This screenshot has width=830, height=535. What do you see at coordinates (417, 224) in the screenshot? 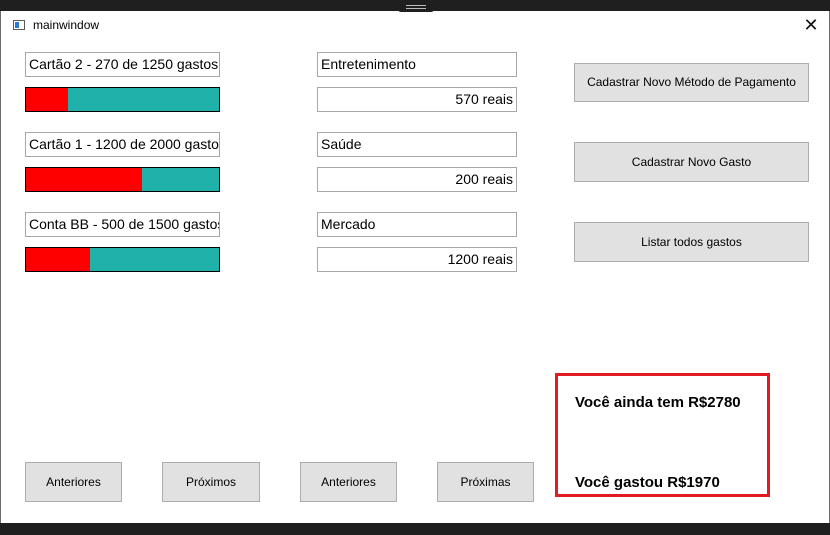
I see `category-name-3: Mercado` at bounding box center [417, 224].